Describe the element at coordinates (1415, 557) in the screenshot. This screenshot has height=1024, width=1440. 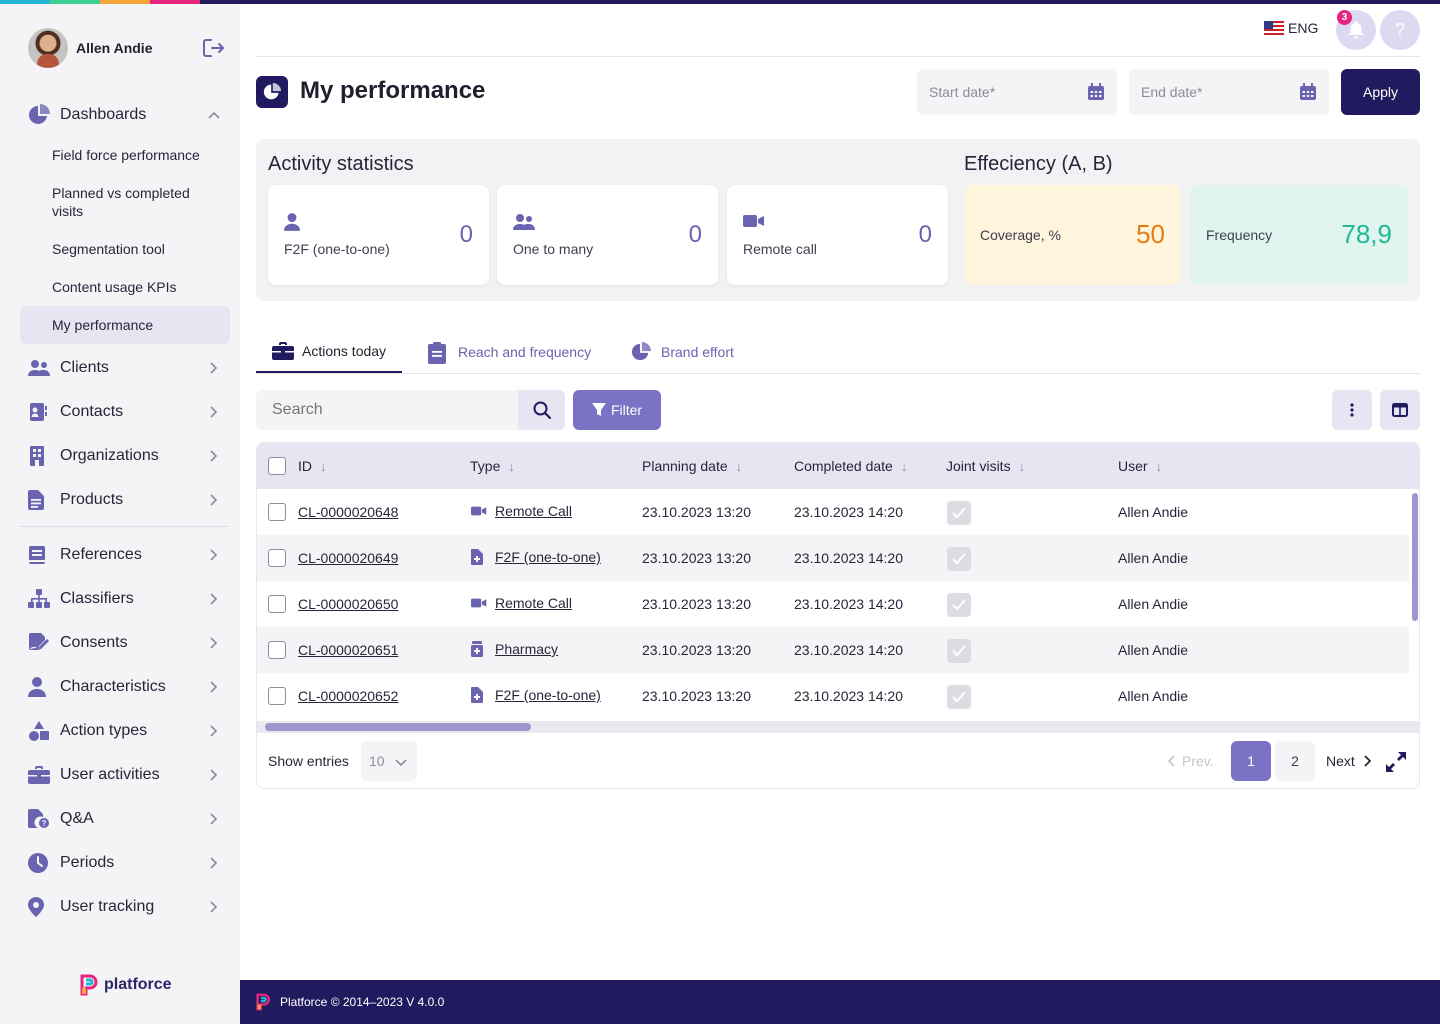
I see `vertical-scrollbar-thumb` at that location.